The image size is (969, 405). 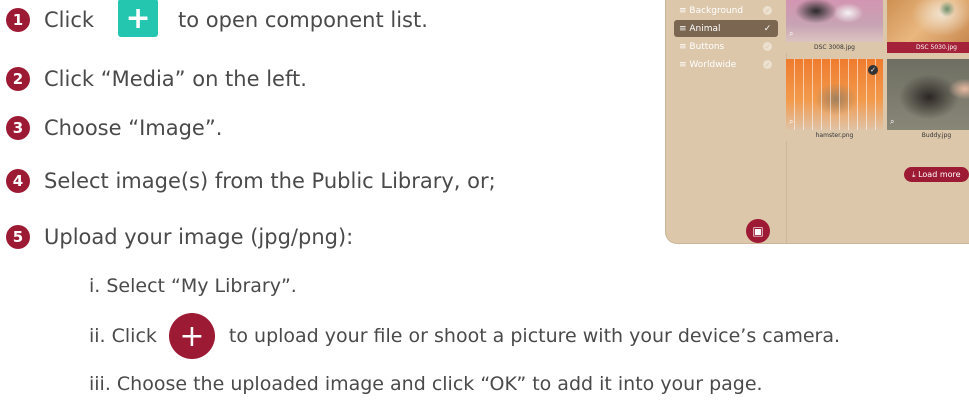 I want to click on step-text: Click, so click(x=69, y=20).